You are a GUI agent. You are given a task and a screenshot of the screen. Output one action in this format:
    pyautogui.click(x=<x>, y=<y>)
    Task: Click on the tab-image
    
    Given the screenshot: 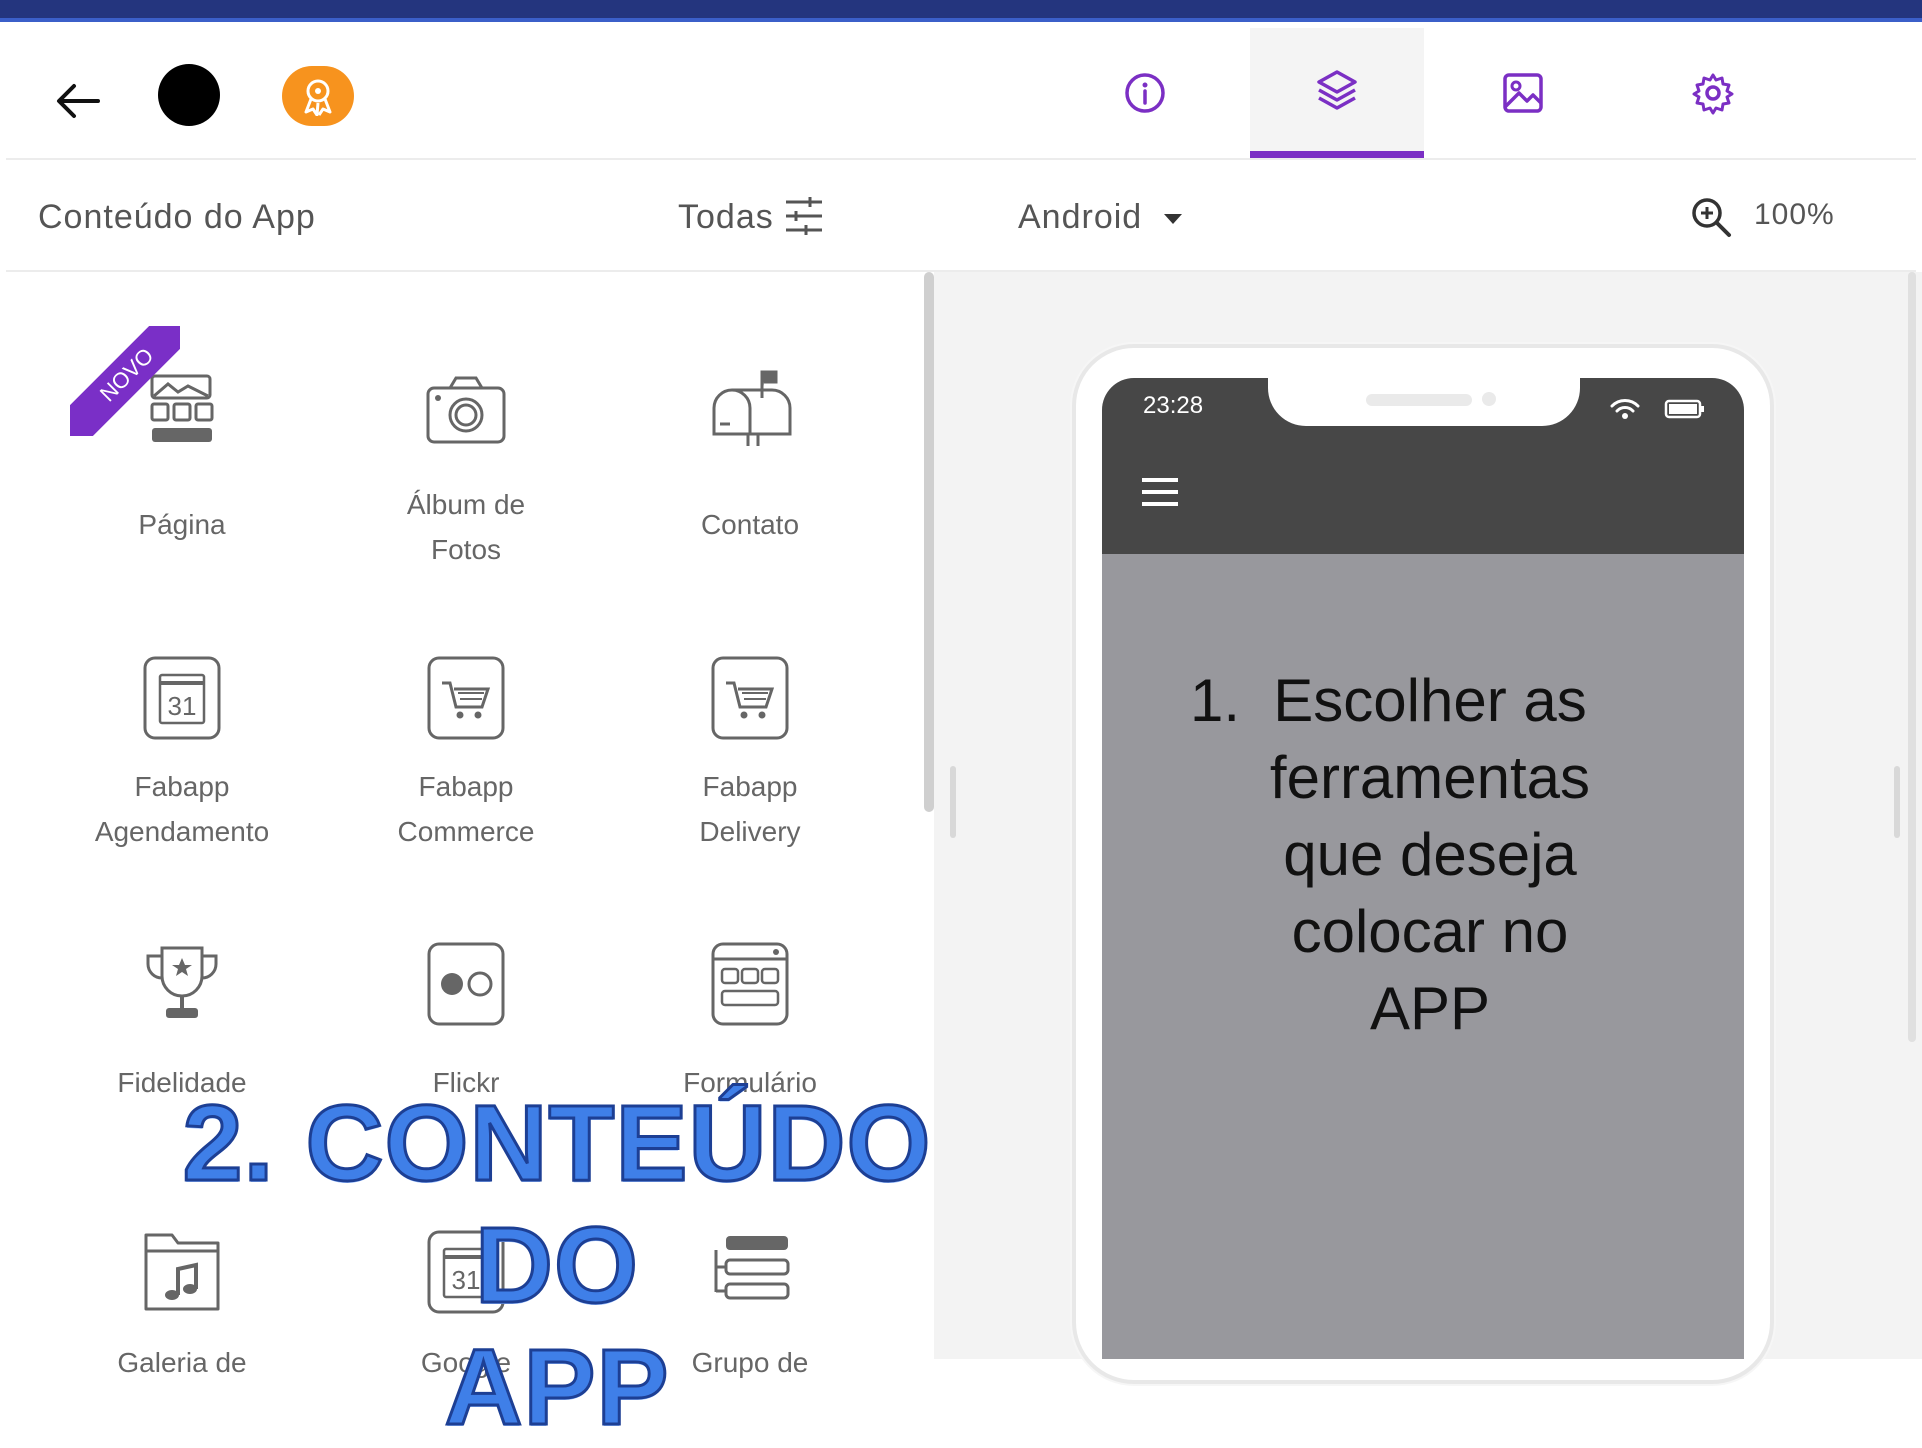 What is the action you would take?
    pyautogui.click(x=1523, y=93)
    